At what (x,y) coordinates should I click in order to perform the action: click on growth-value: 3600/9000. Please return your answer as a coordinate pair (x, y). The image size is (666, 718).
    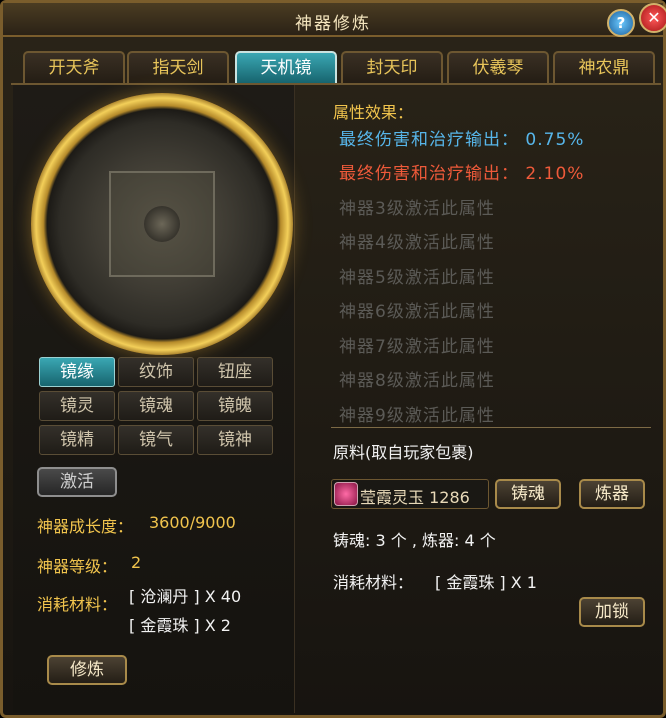
    Looking at the image, I should click on (192, 522).